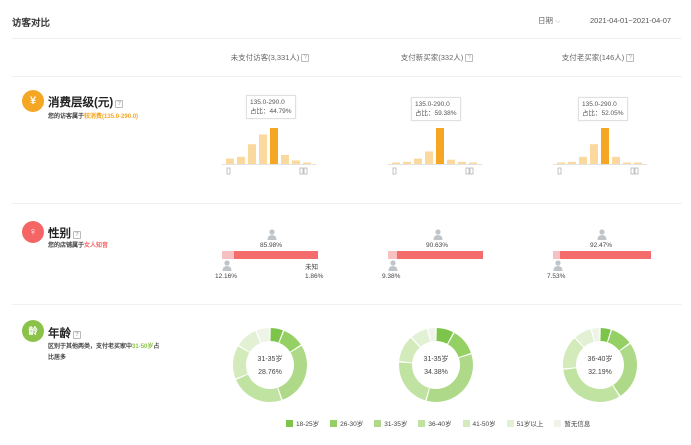 The width and height of the screenshot is (691, 445). I want to click on legend-item: 51岁以上, so click(525, 423).